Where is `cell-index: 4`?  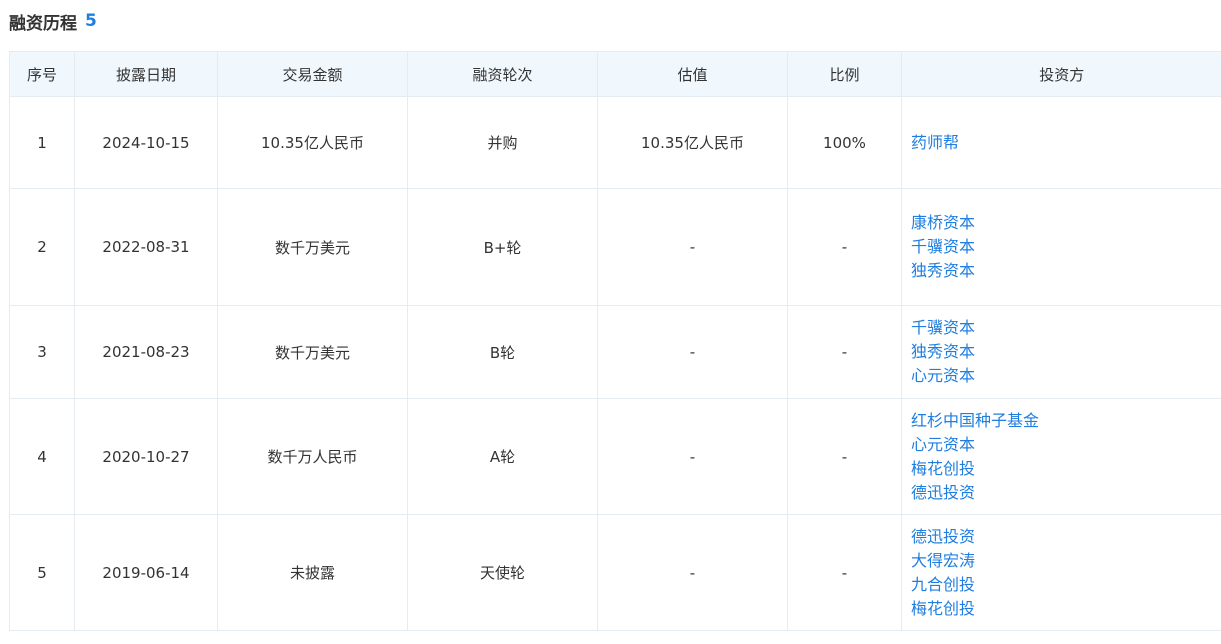 cell-index: 4 is located at coordinates (42, 456).